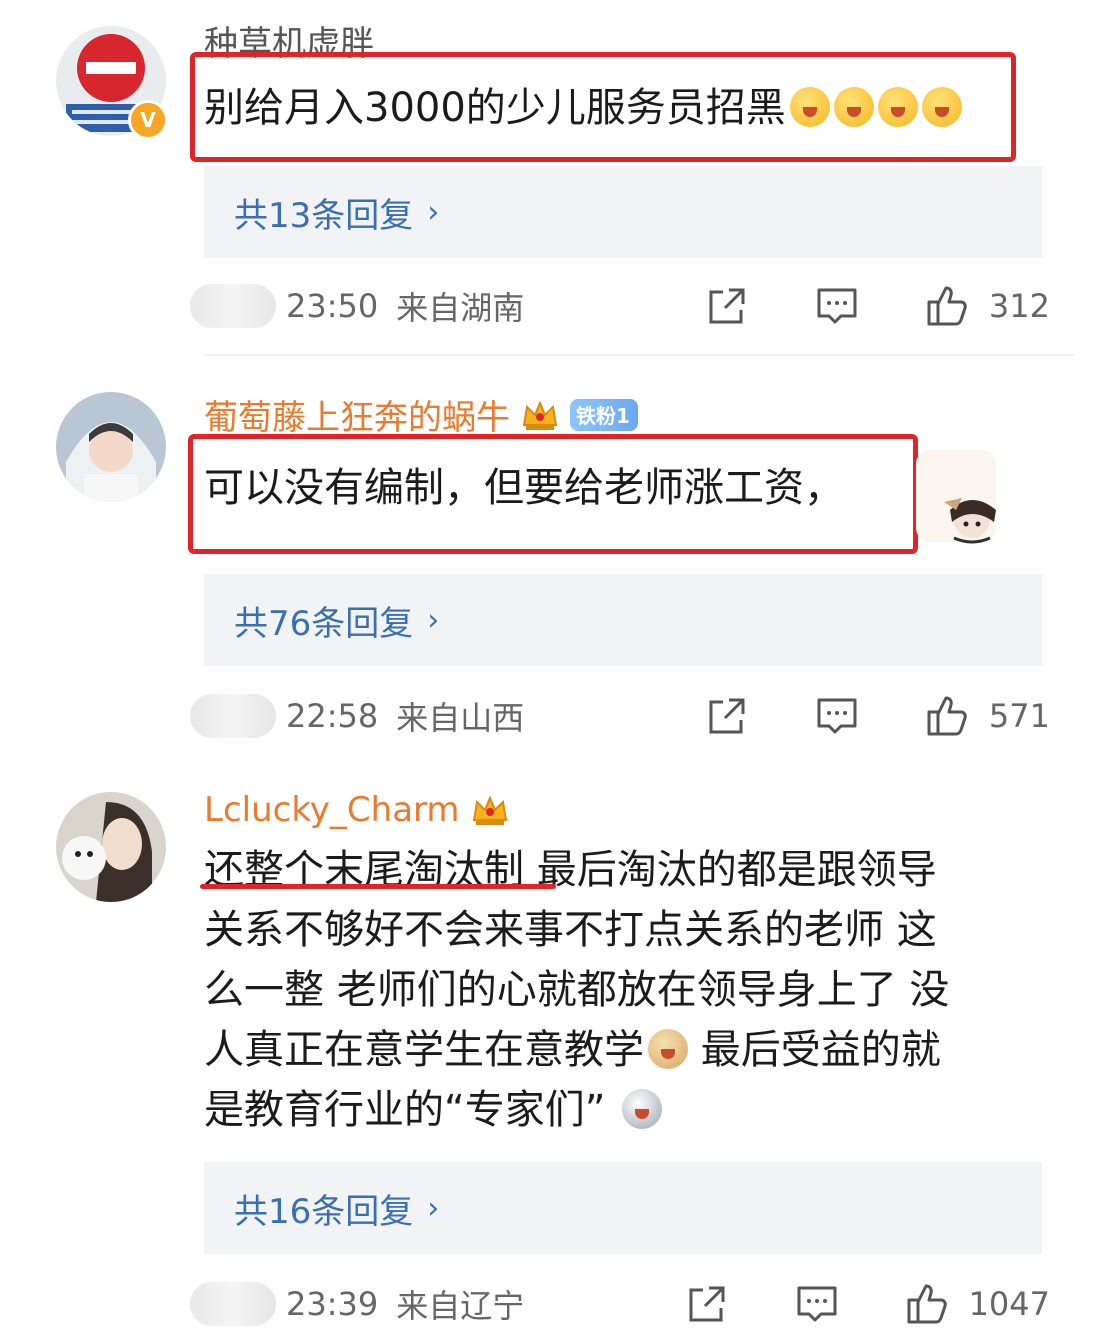 The image size is (1116, 1344). I want to click on comment-text-line-4: 人真正在意学生在意教学 最后受益的就, so click(572, 1050).